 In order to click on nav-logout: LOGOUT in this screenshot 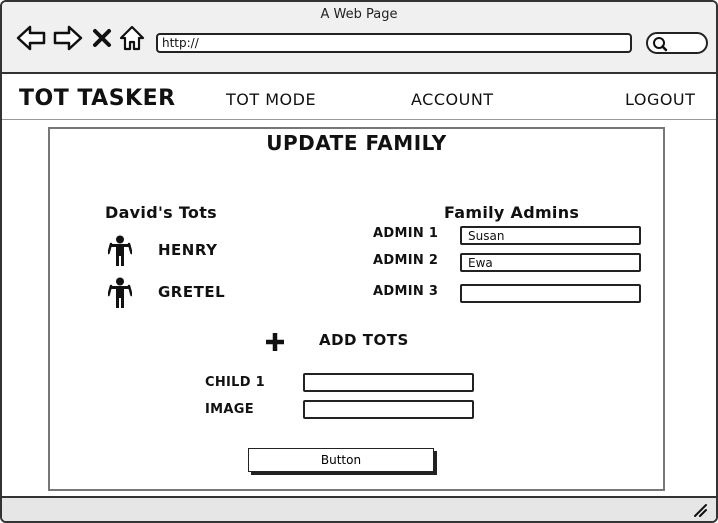, I will do `click(660, 99)`.